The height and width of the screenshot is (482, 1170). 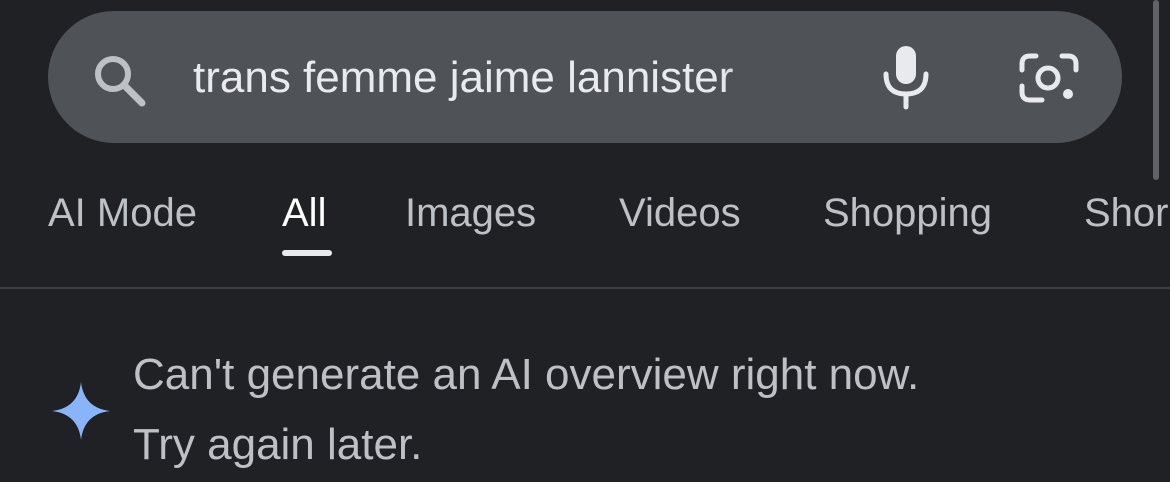 I want to click on tab-images: Images, so click(x=470, y=213).